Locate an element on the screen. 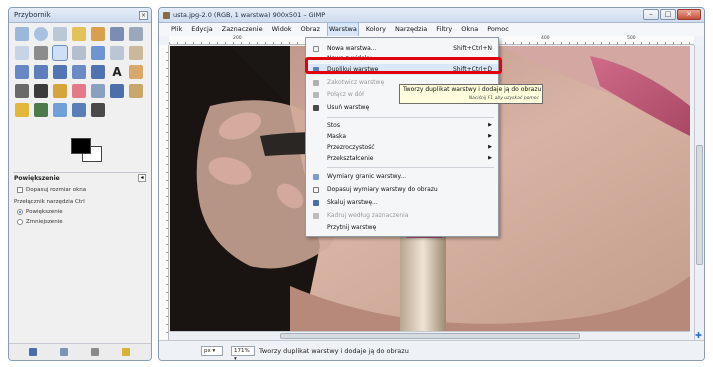 The width and height of the screenshot is (713, 367). menu-separator is located at coordinates (410, 117).